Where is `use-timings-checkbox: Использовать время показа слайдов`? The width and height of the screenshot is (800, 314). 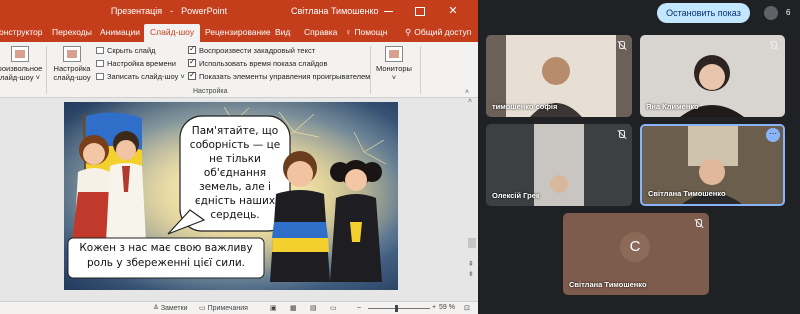 use-timings-checkbox: Использовать время показа слайдов is located at coordinates (258, 63).